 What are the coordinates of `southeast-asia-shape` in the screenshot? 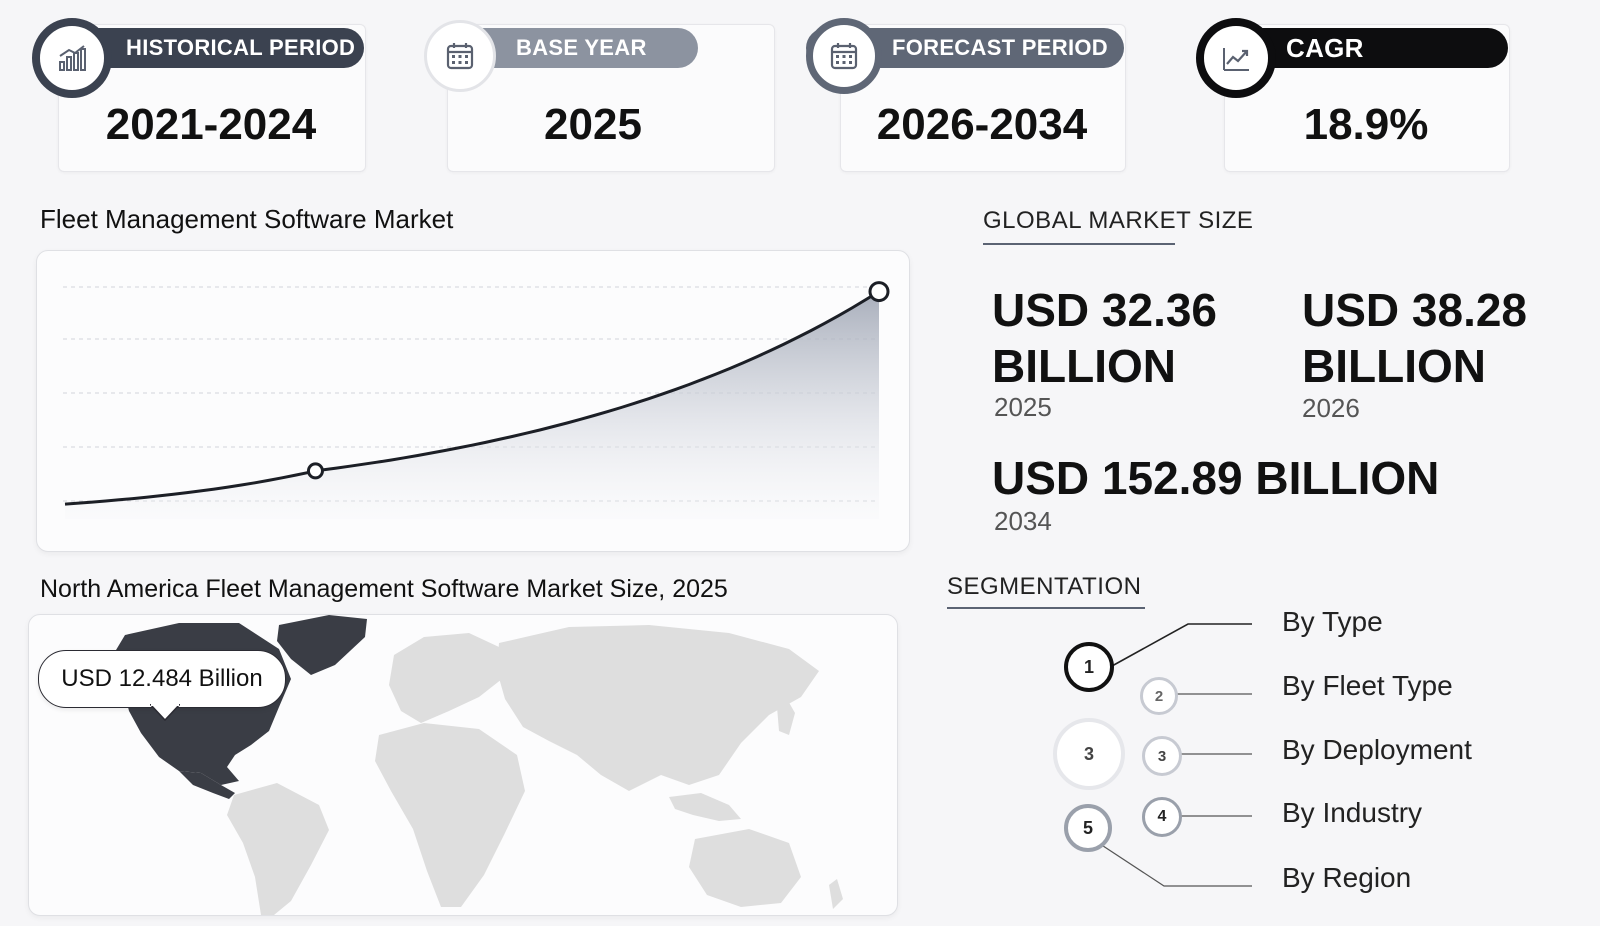 It's located at (705, 807).